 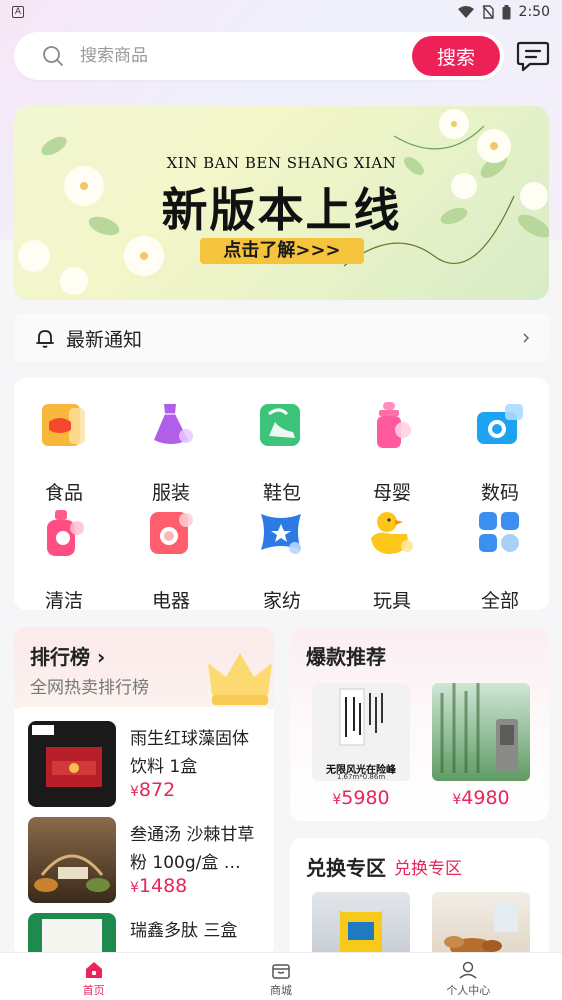 What do you see at coordinates (468, 970) in the screenshot?
I see `user-icon` at bounding box center [468, 970].